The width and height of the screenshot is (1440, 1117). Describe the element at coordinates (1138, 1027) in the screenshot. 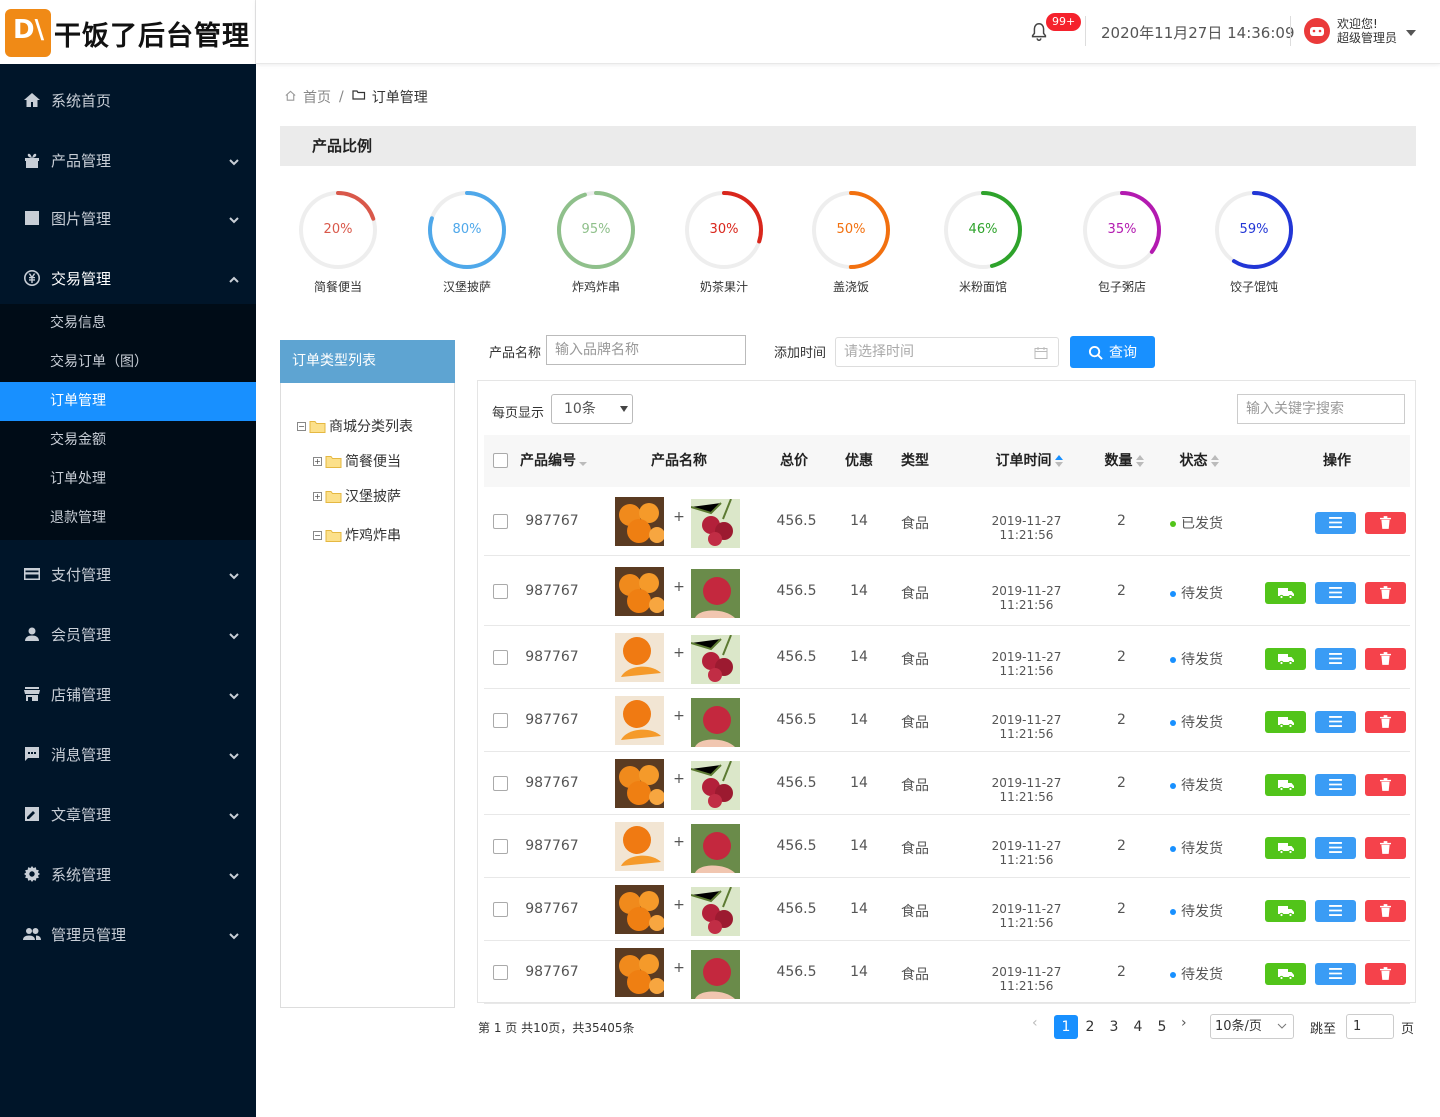

I see `page-number: 4` at that location.